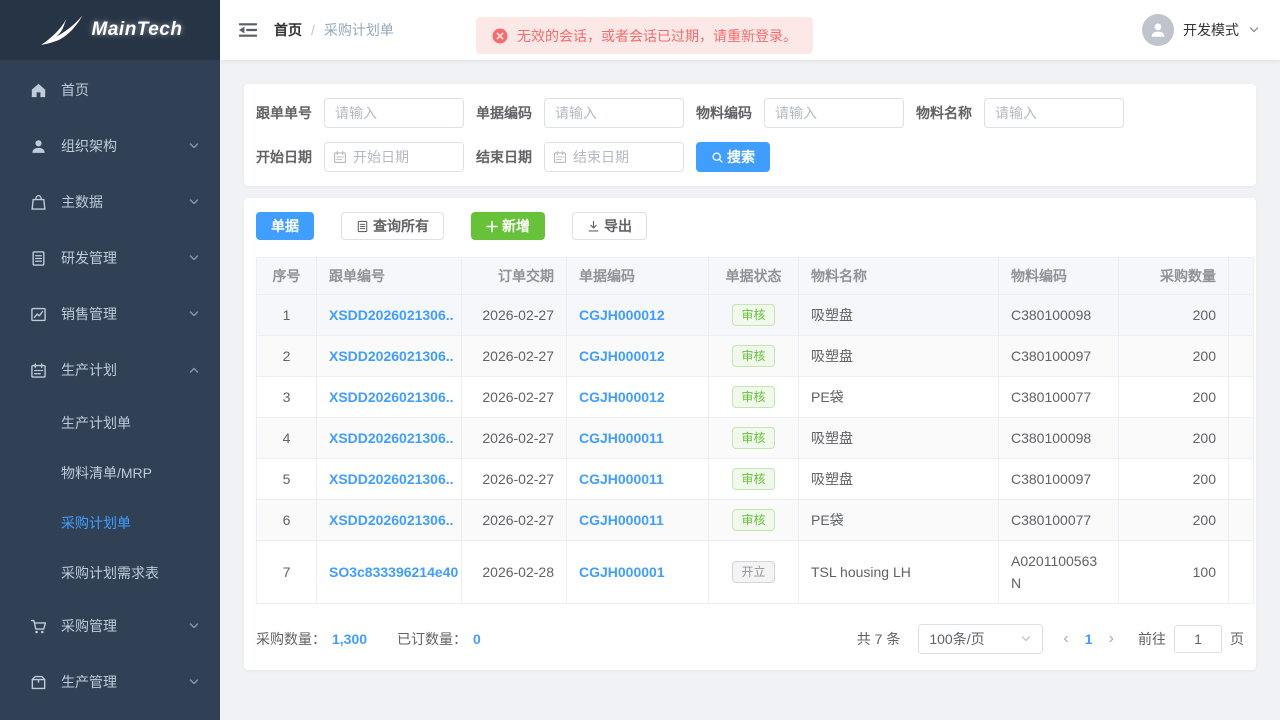 The width and height of the screenshot is (1280, 720). What do you see at coordinates (110, 258) in the screenshot?
I see `sidebar-item-rnd: 研发管理` at bounding box center [110, 258].